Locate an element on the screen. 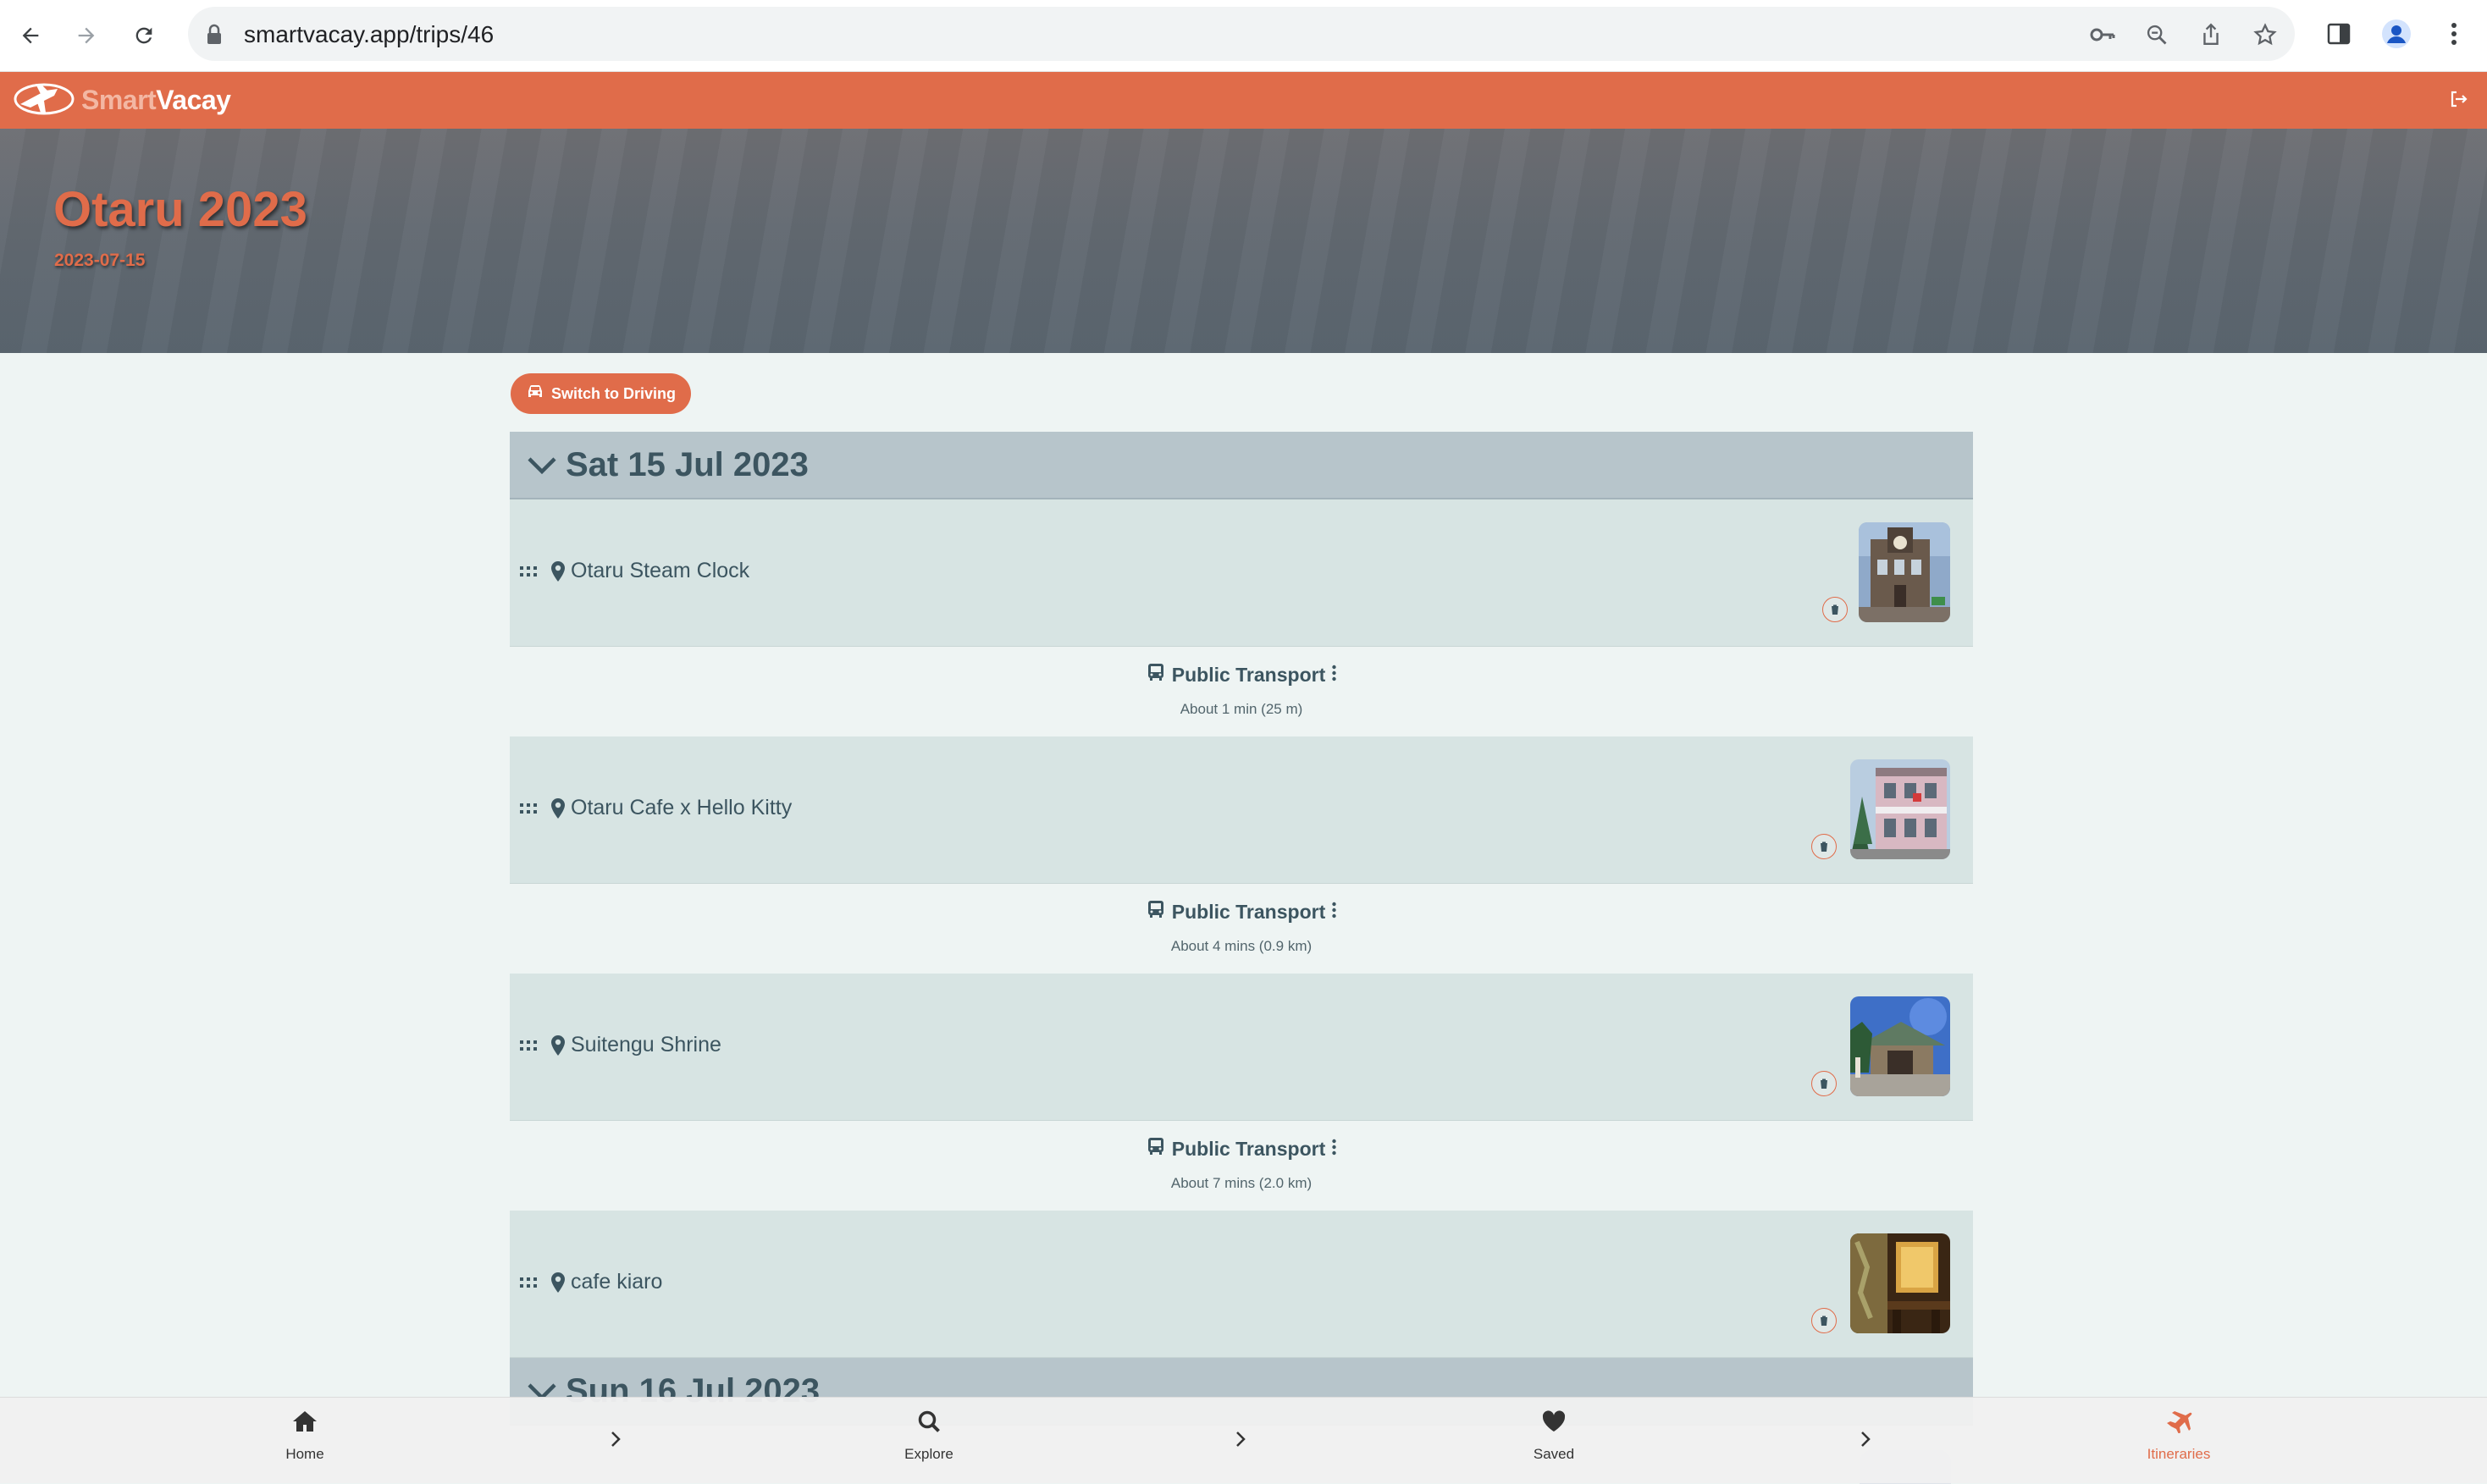 The width and height of the screenshot is (2487, 1484). side-panel-icon is located at coordinates (2339, 34).